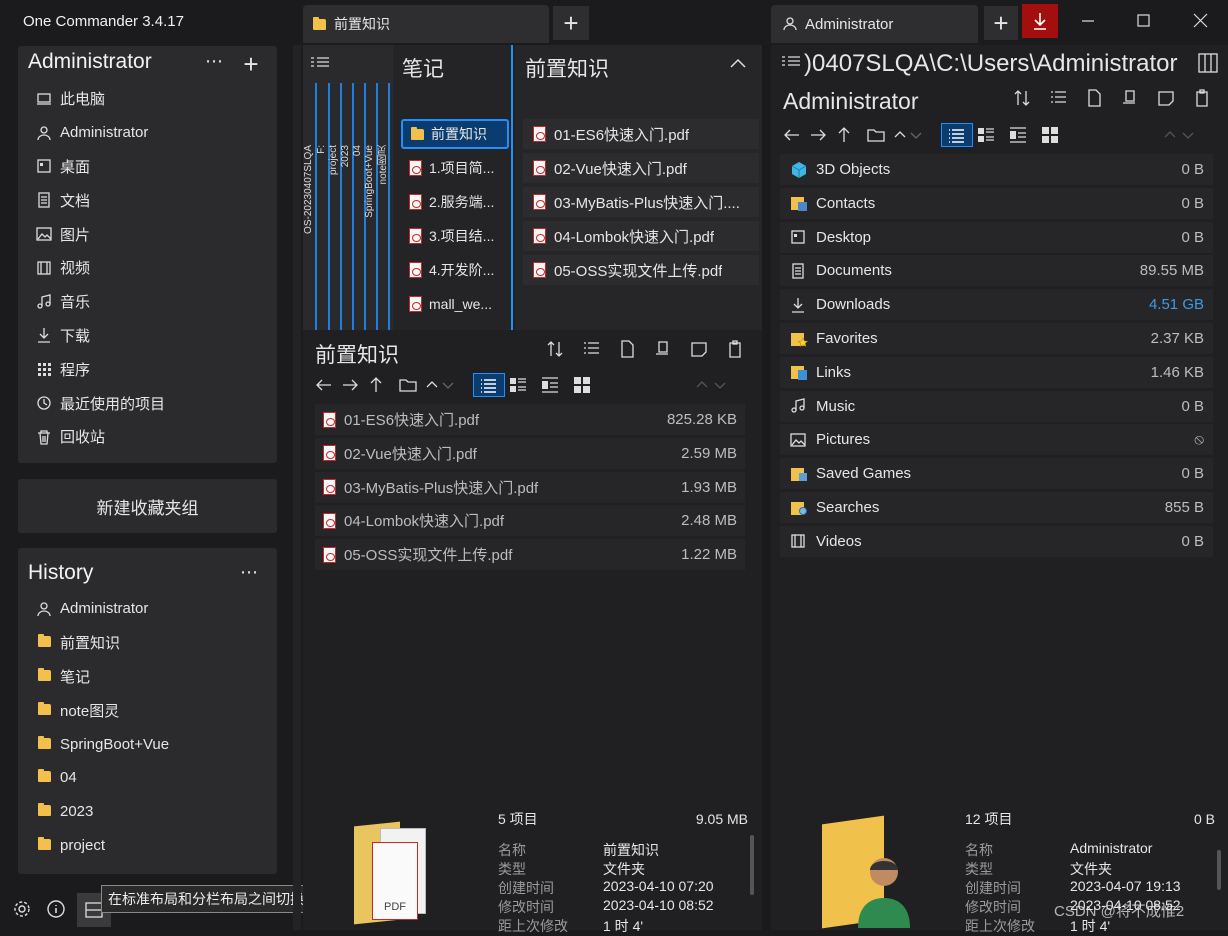  Describe the element at coordinates (530, 487) in the screenshot. I see `file-row: 03-MyBatis-Plus快速入门.pdf 1.93 MB` at that location.